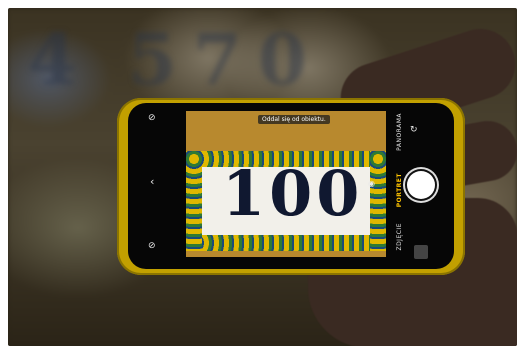 The image size is (525, 354). I want to click on chevron-left-icon: ‹, so click(152, 181).